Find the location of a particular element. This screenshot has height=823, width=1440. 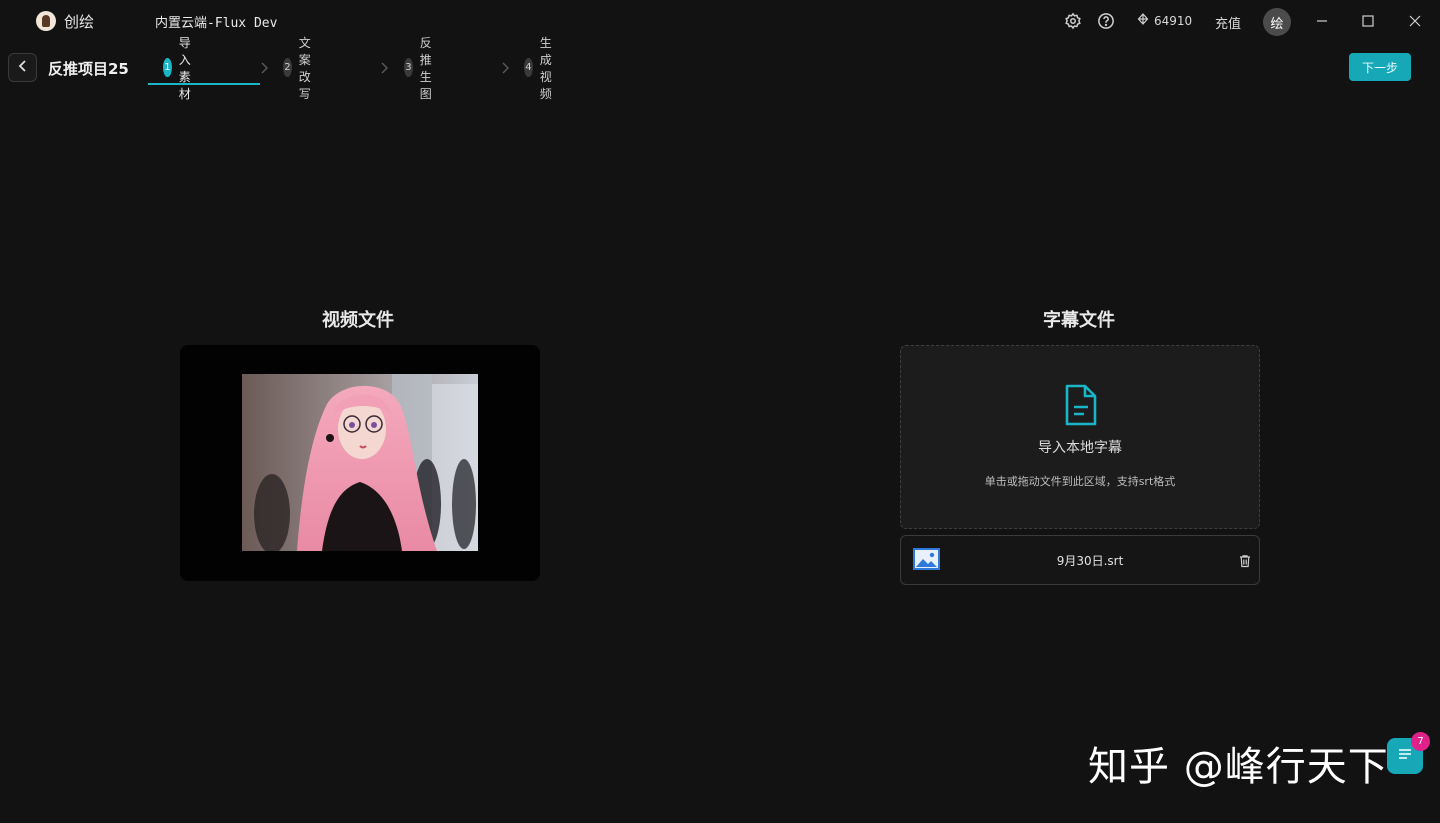

chevron-left-icon is located at coordinates (23, 67).